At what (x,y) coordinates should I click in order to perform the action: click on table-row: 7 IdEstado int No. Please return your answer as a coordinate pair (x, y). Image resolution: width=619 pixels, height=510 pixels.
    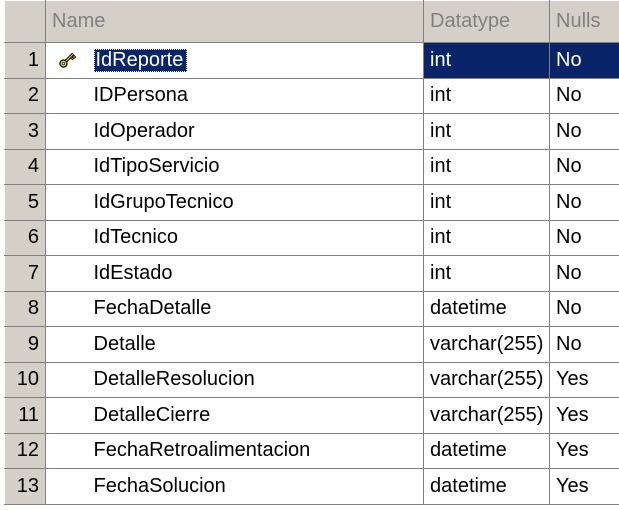
    Looking at the image, I should click on (311, 273).